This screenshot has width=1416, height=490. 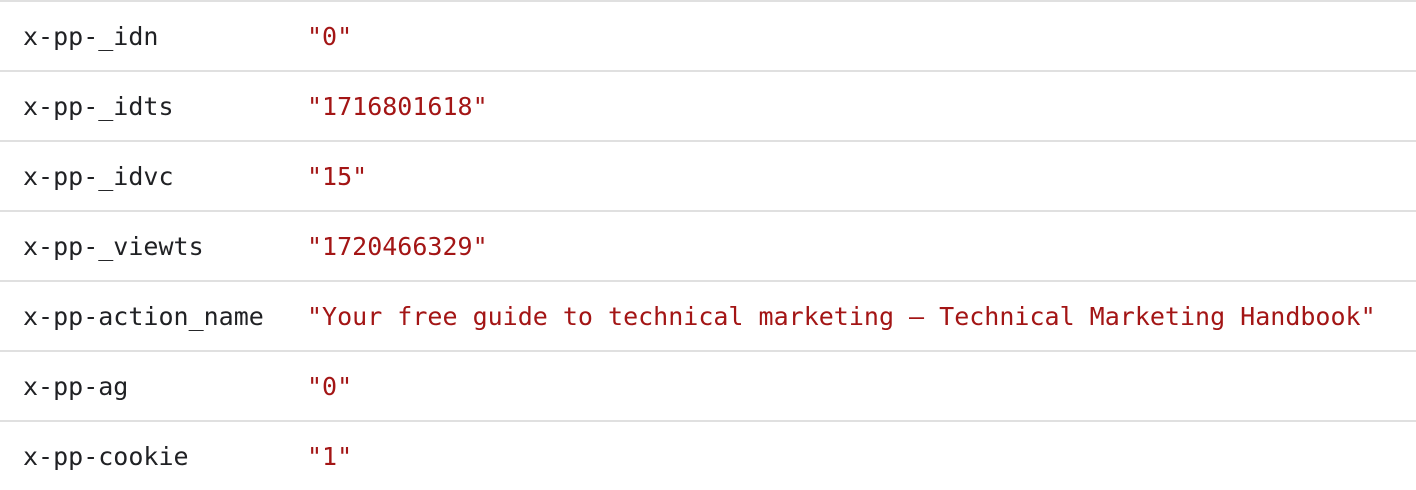 I want to click on row-key: x-pp-_idn, so click(x=91, y=36).